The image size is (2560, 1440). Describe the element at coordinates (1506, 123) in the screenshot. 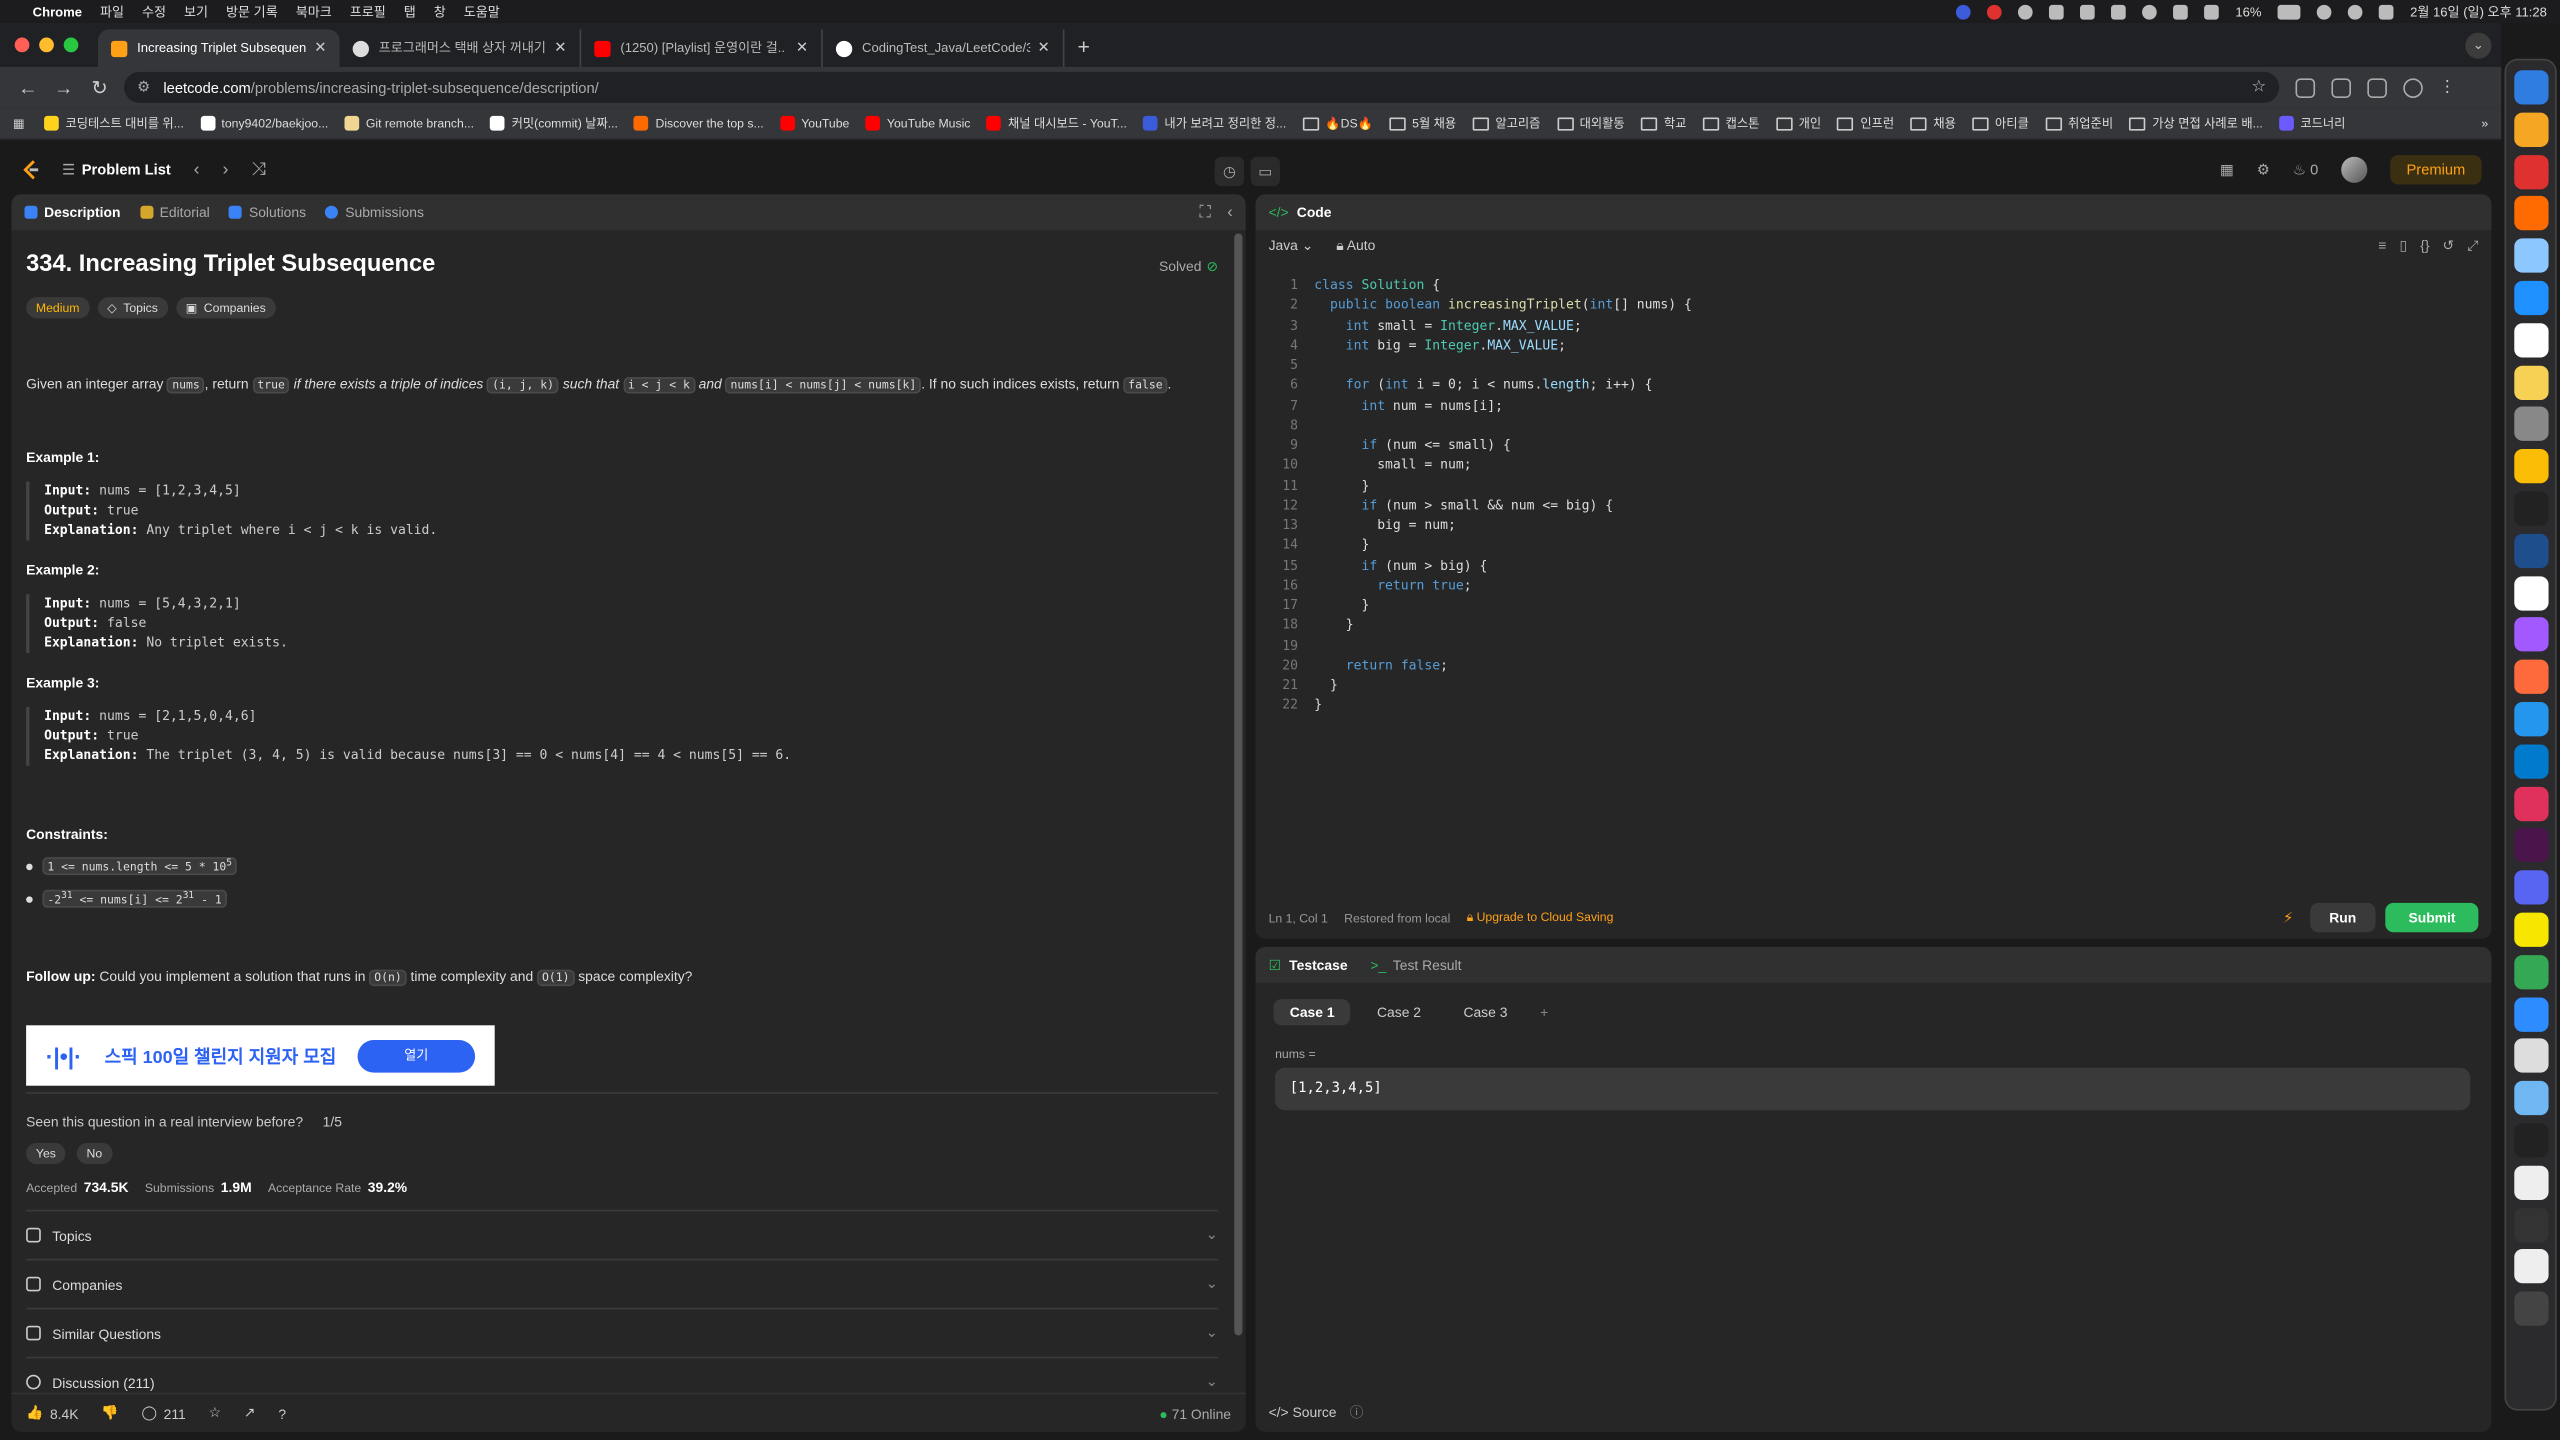

I see `bookmark-folder: 알고리즘` at that location.